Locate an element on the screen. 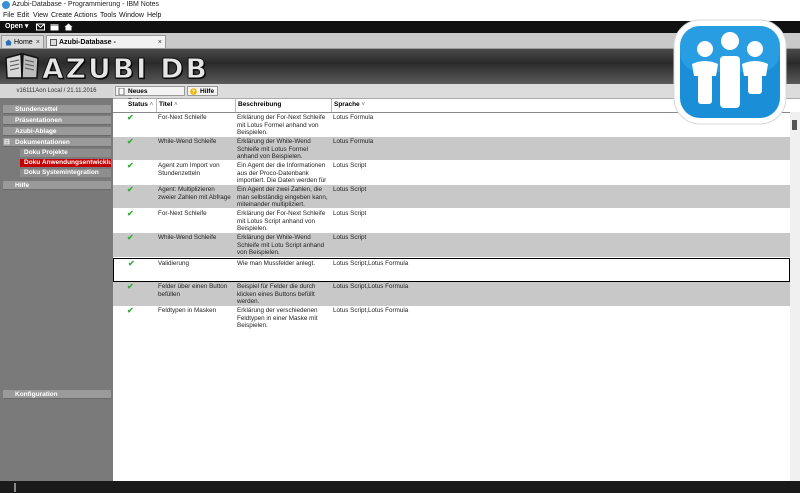  tab-azubi-database: Azubi-Database - Programmierung × is located at coordinates (106, 47).